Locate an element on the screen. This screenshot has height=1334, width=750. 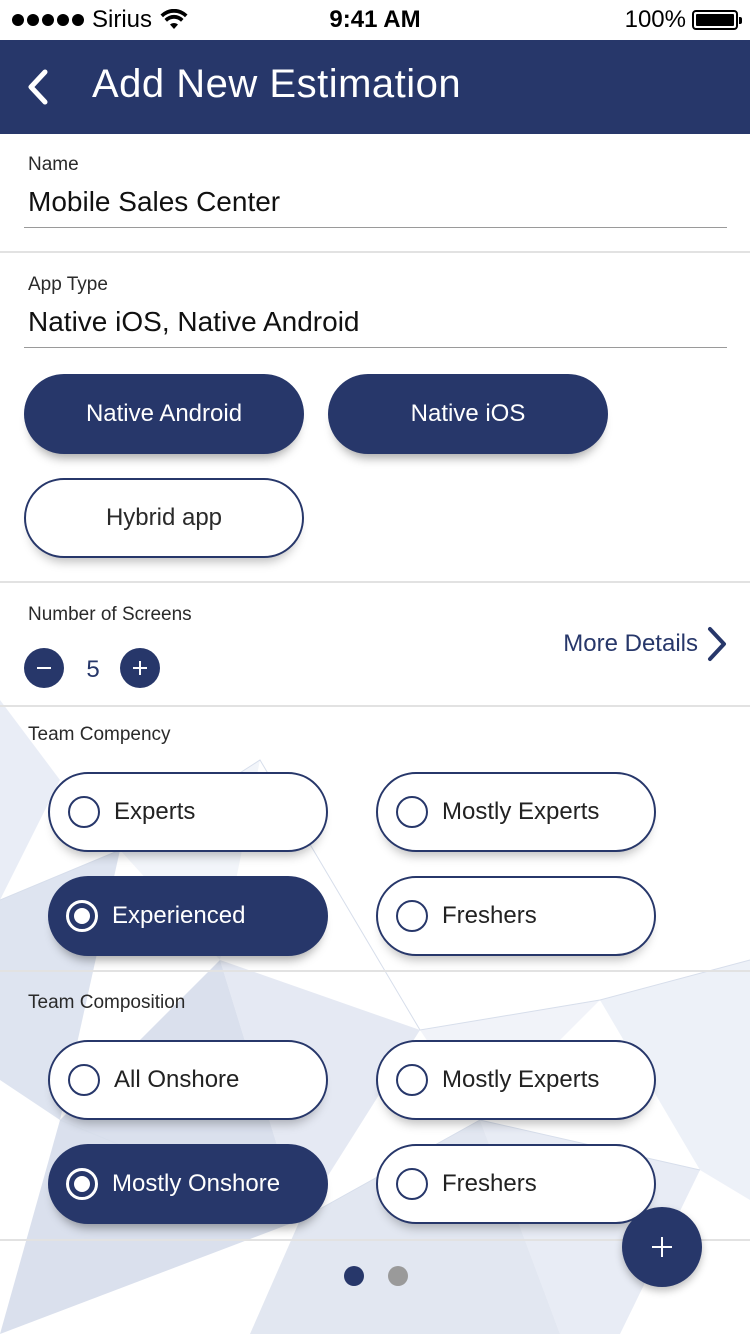
composition-option-all-onshore: All Onshore is located at coordinates (188, 1080).